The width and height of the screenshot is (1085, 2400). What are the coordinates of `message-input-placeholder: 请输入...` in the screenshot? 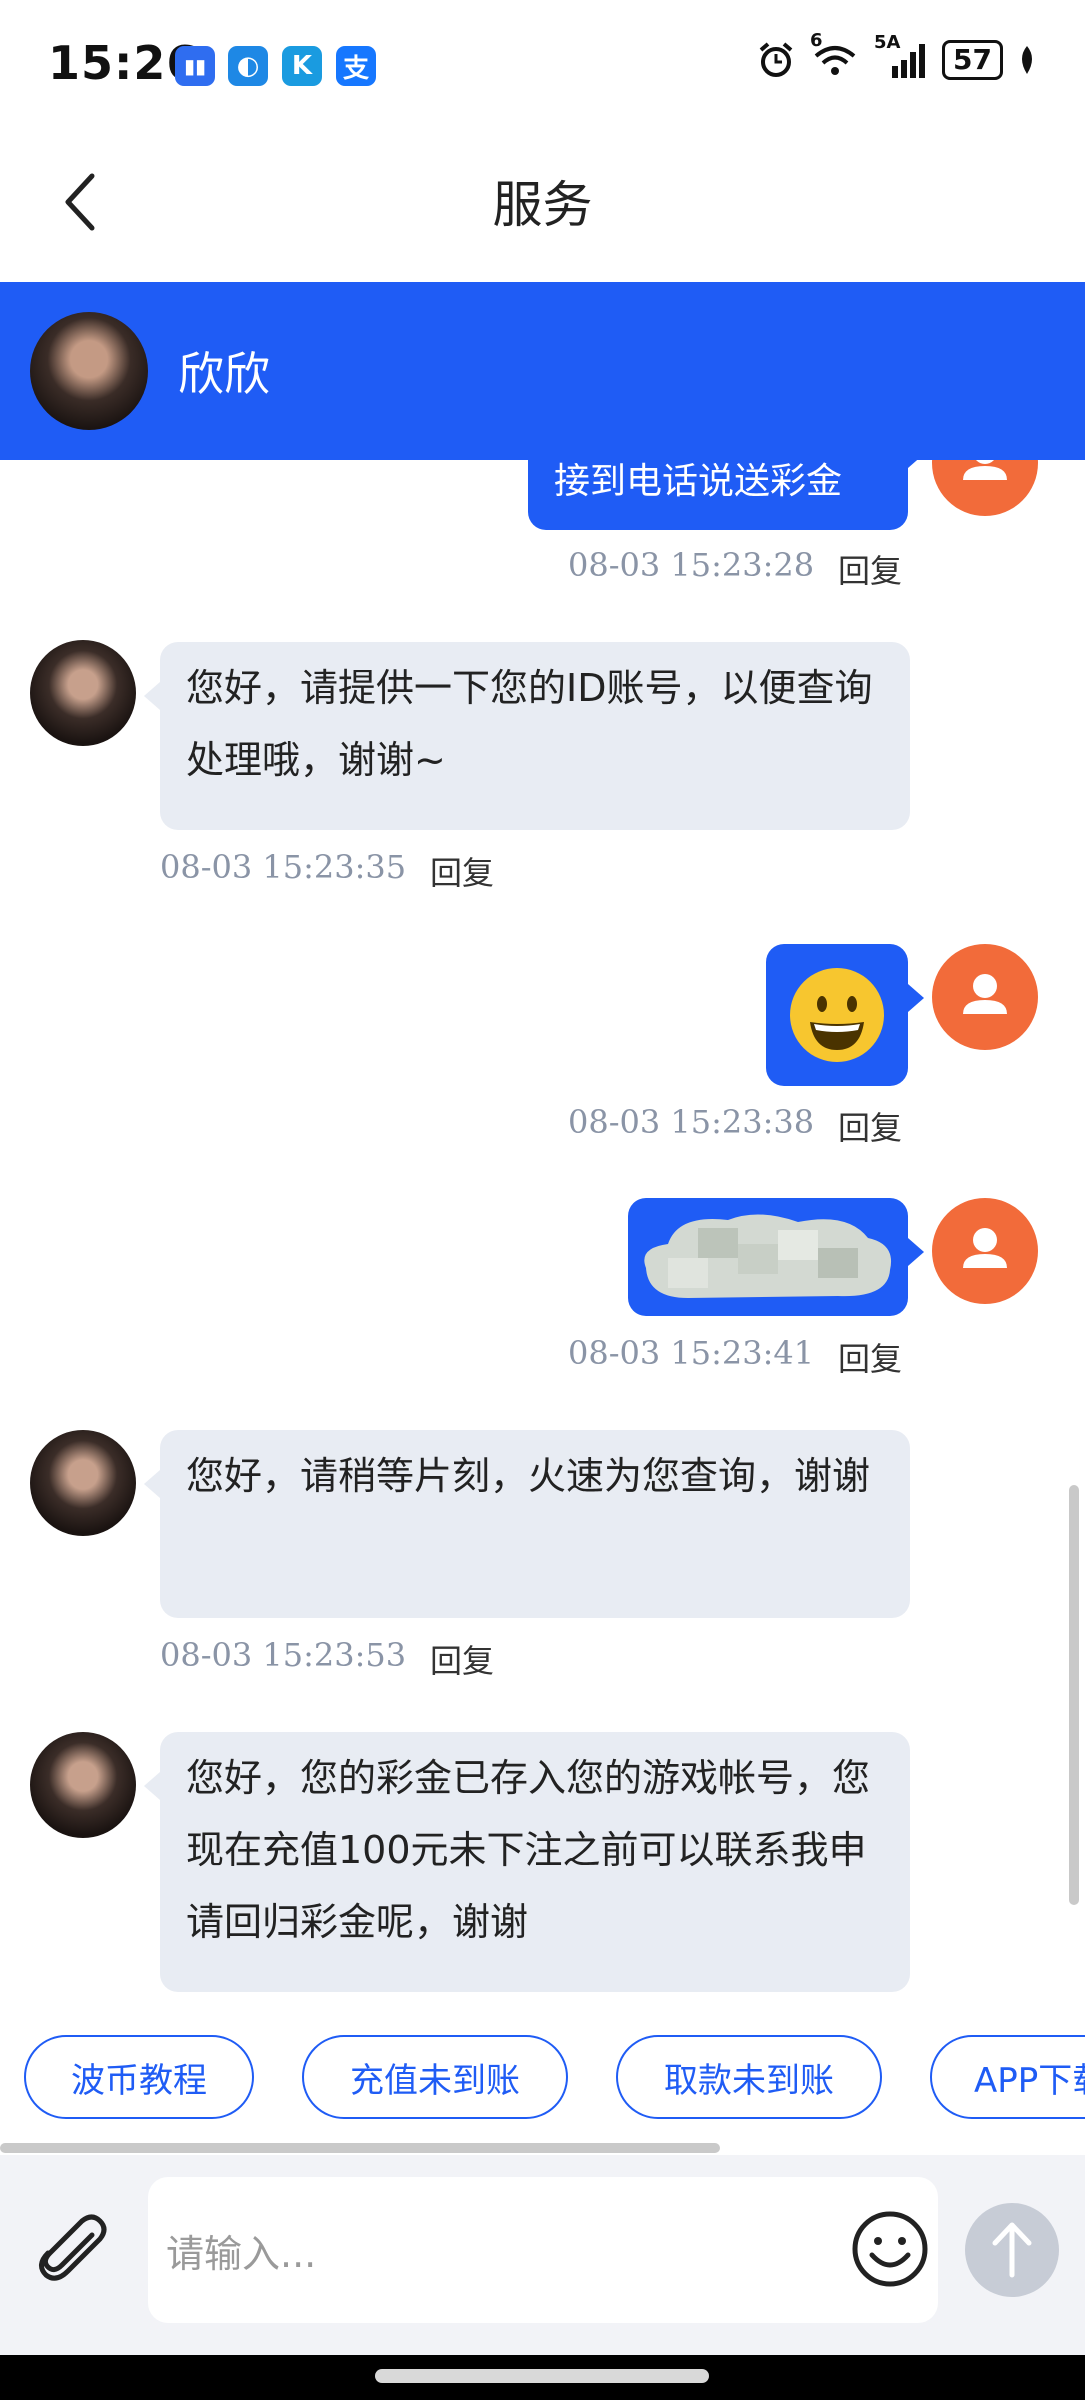 It's located at (241, 2254).